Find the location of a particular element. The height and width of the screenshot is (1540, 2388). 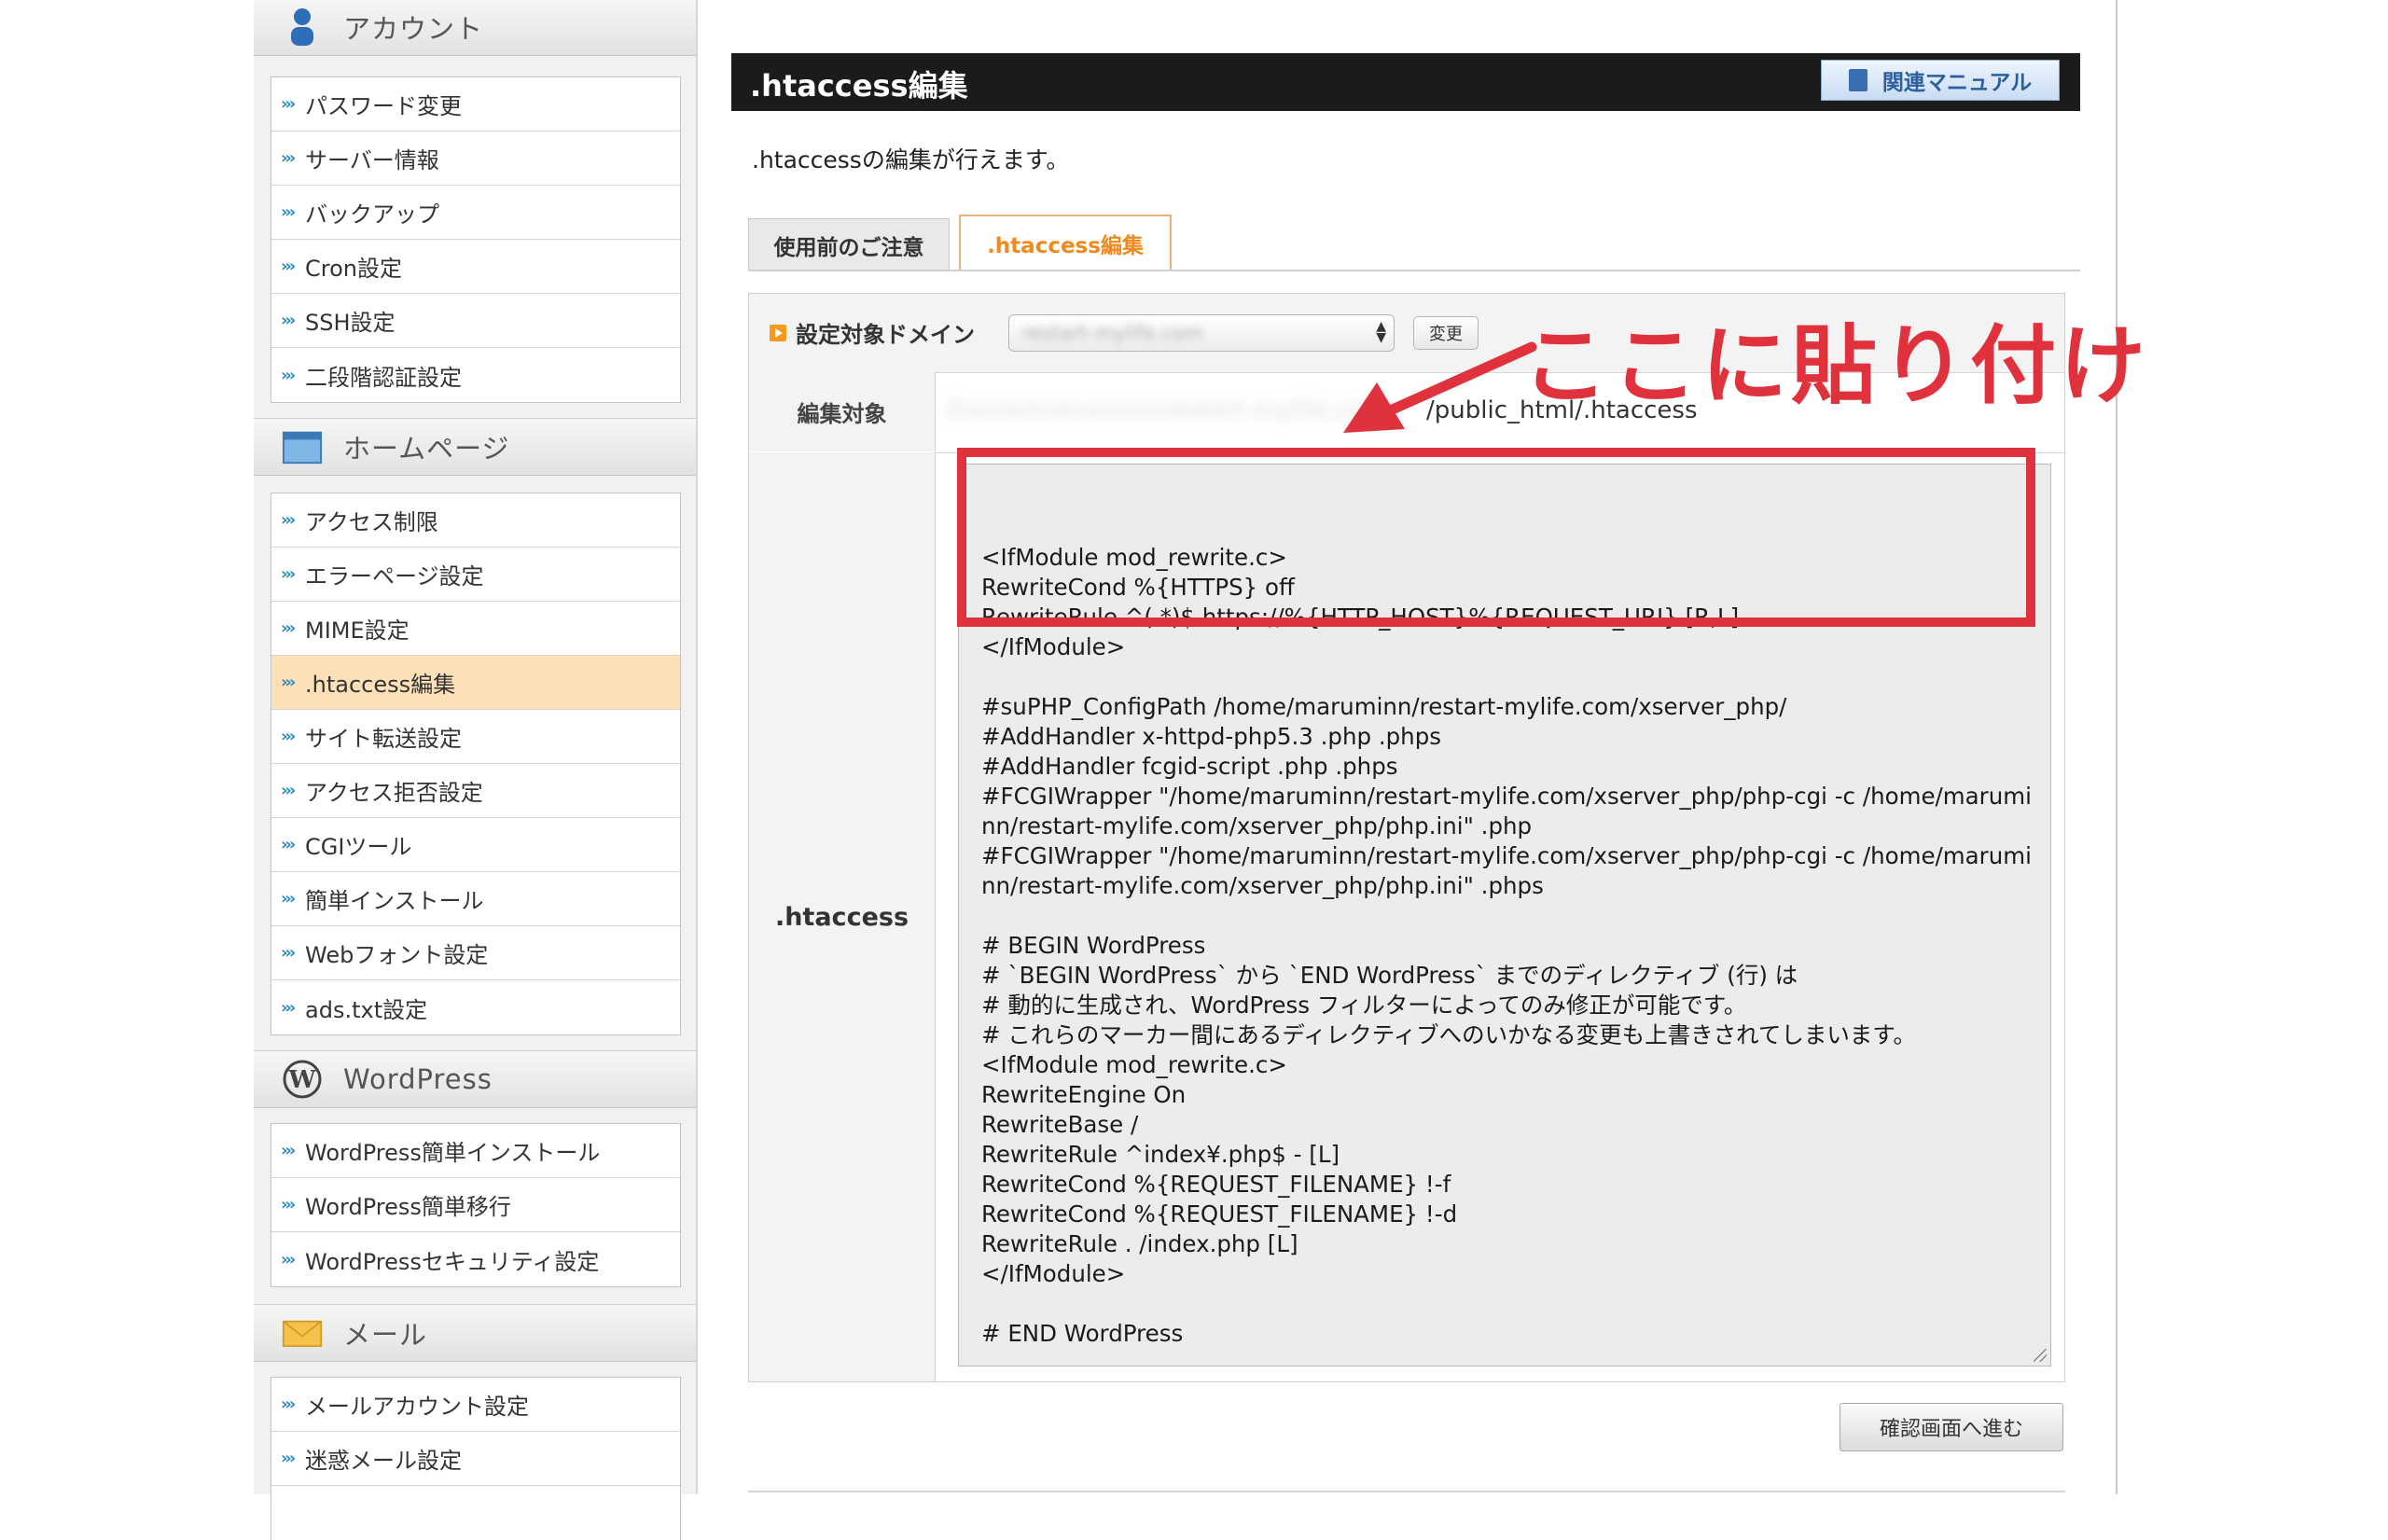

arrow-icon is located at coordinates (1440, 387).